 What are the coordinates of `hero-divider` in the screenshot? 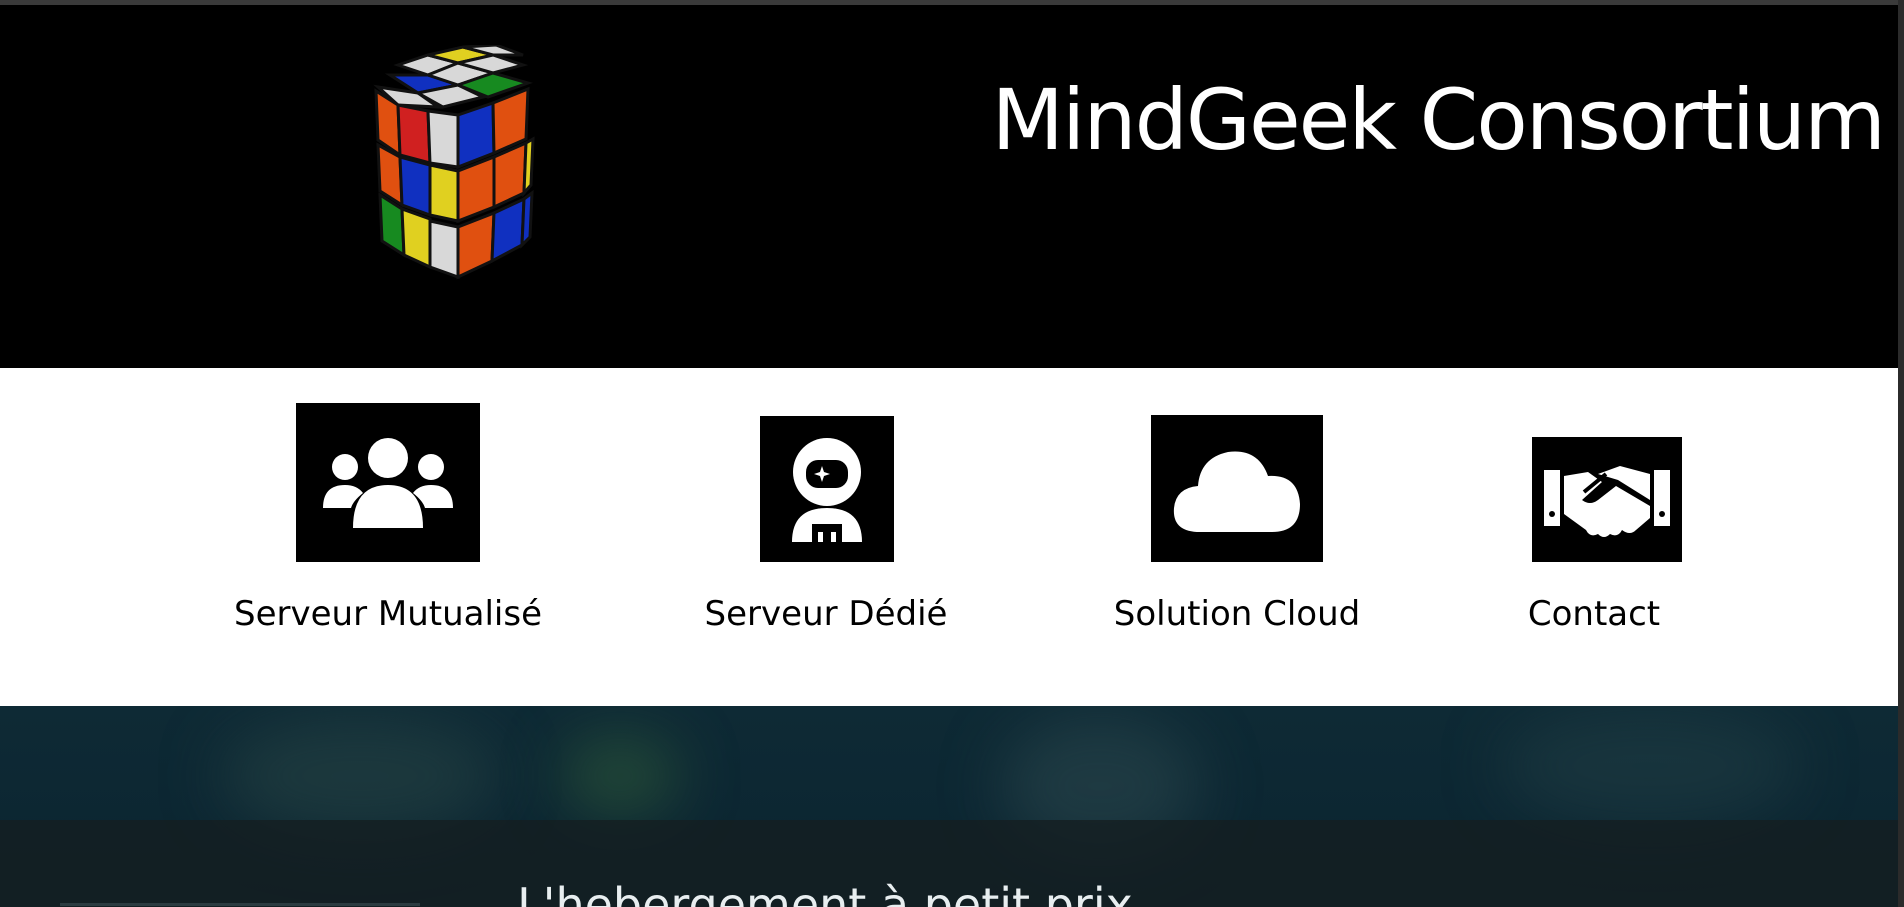 It's located at (240, 904).